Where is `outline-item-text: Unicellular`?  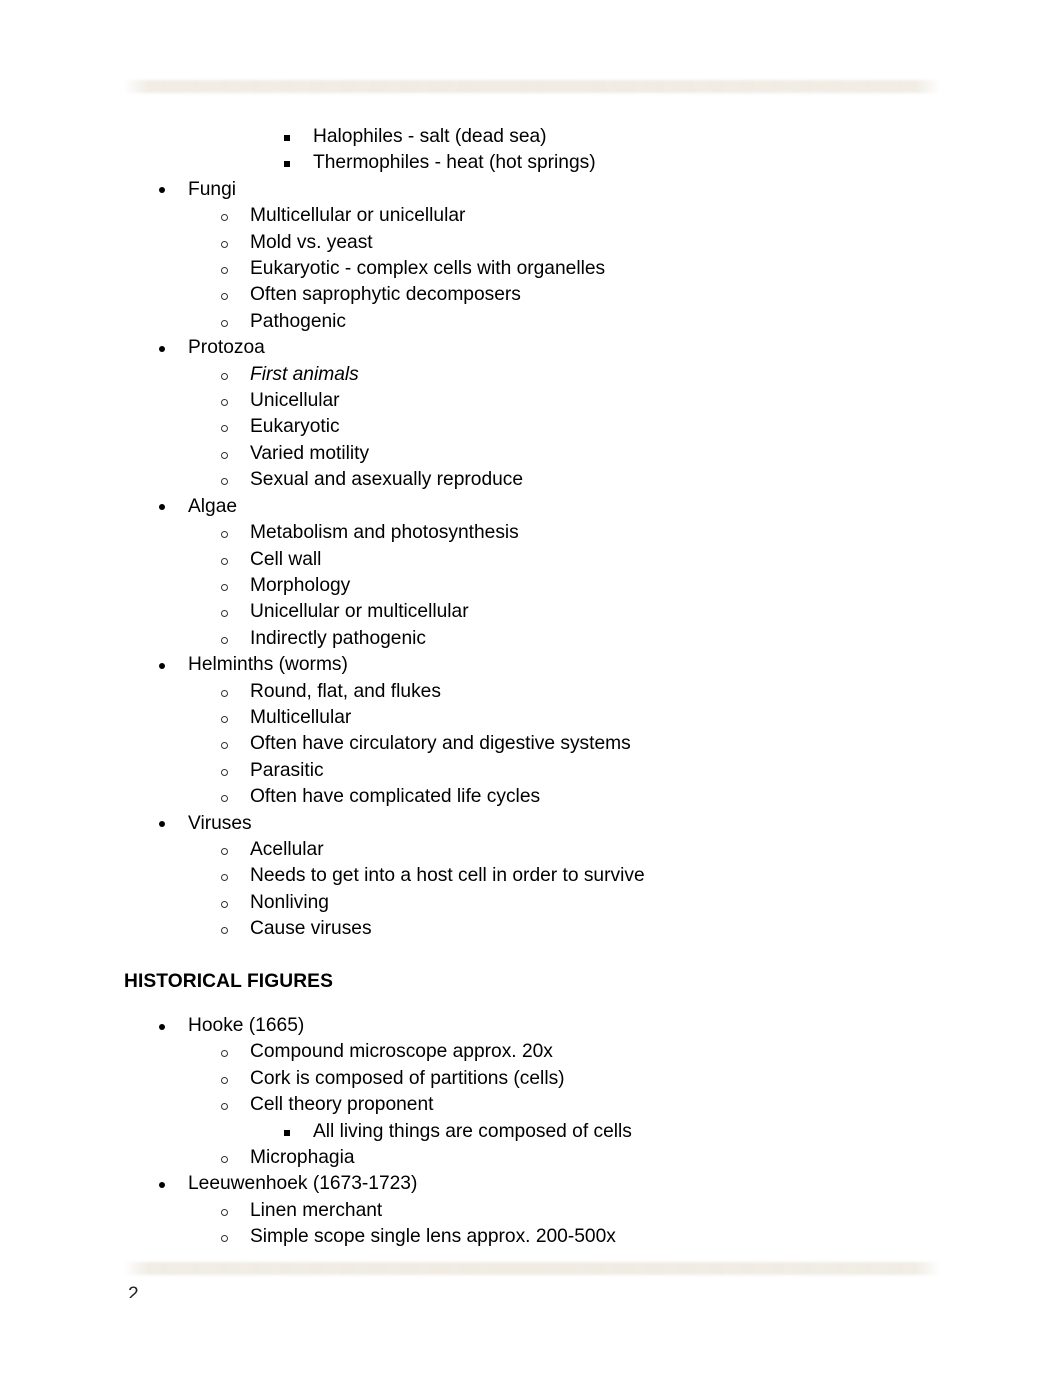
outline-item-text: Unicellular is located at coordinates (295, 401).